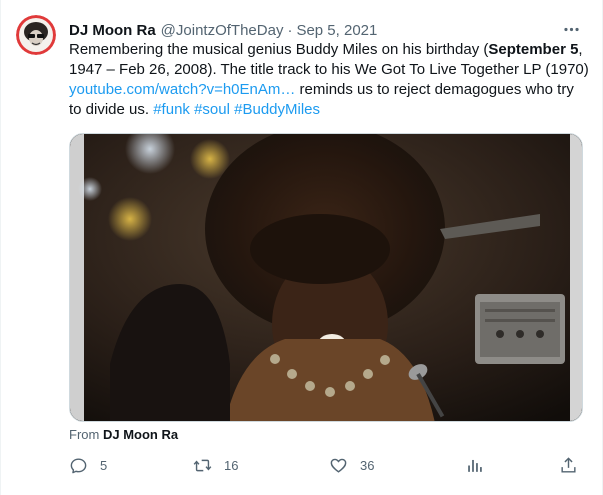  What do you see at coordinates (140, 434) in the screenshot?
I see `from-name: DJ Moon Ra` at bounding box center [140, 434].